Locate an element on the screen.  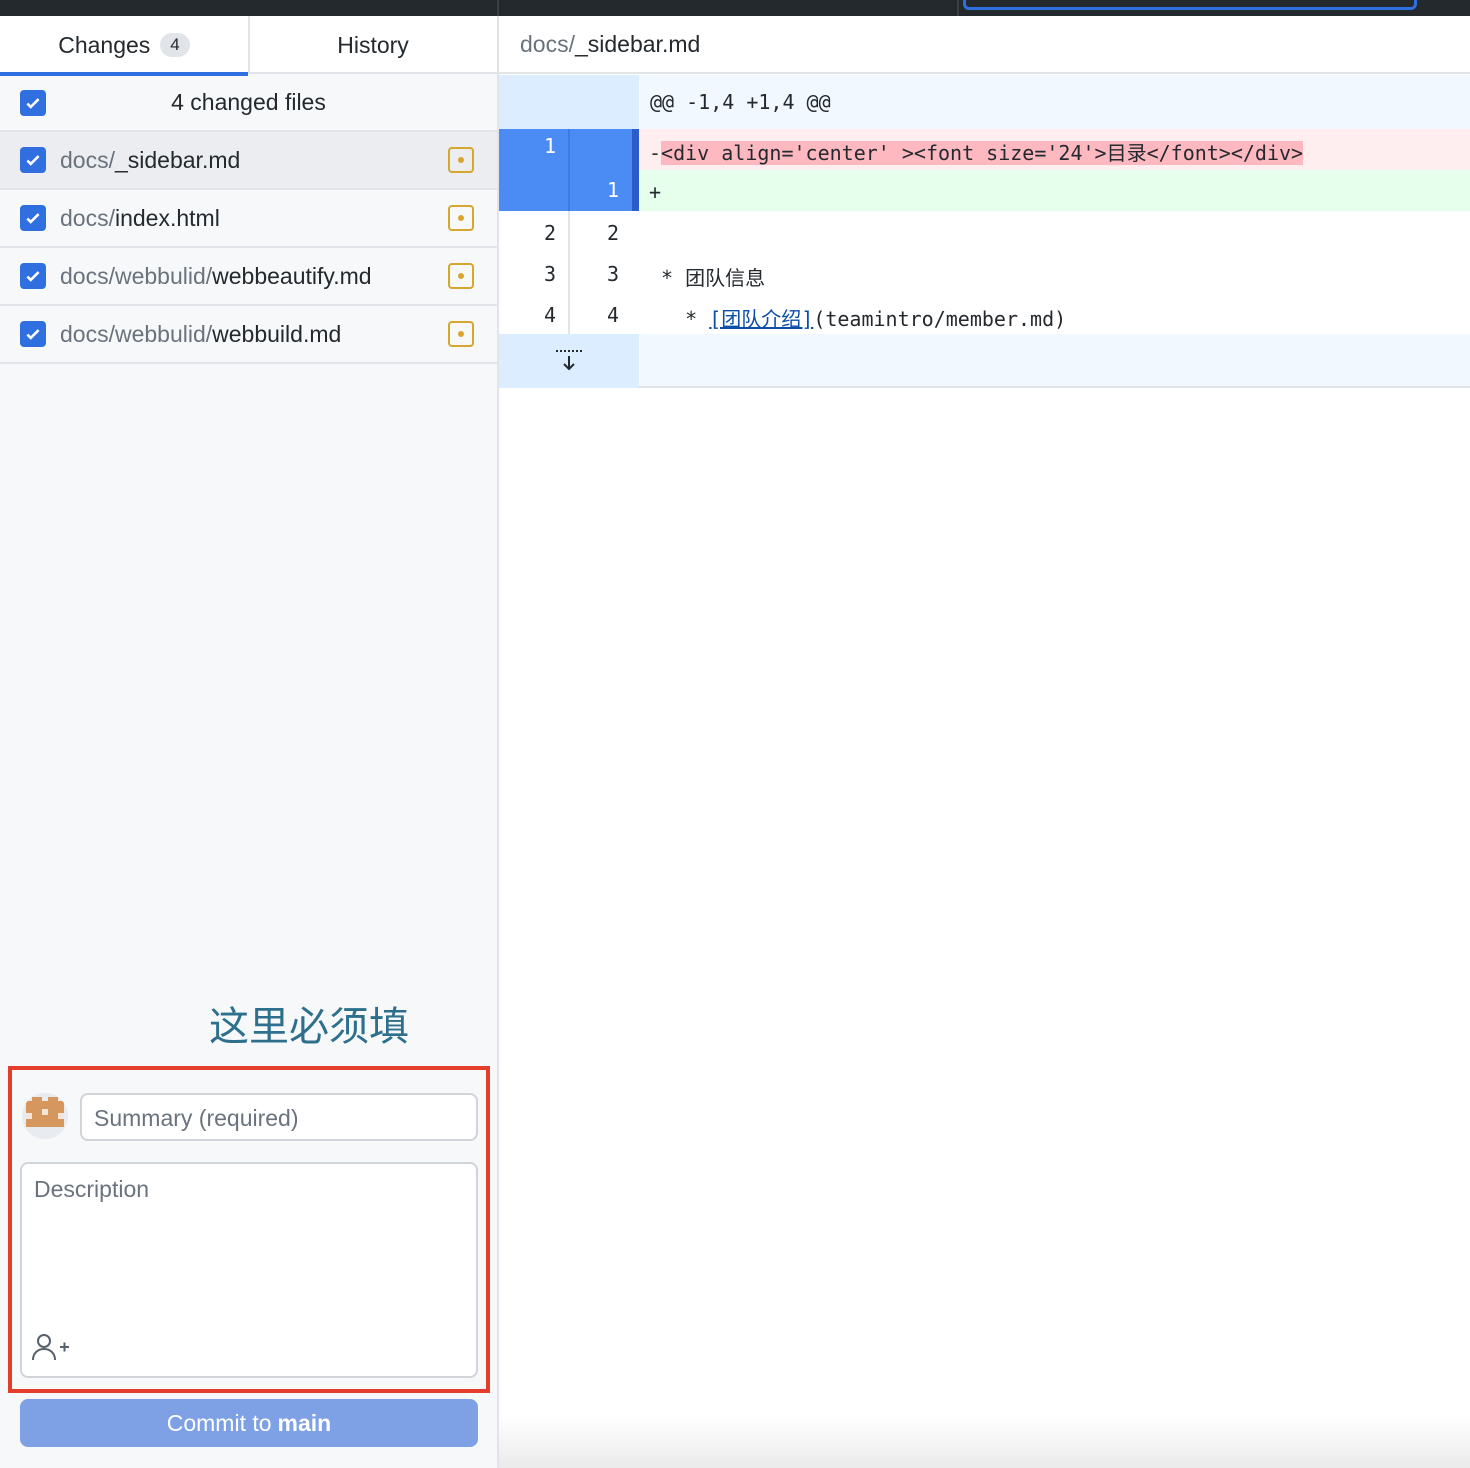
bottom-shade is located at coordinates (984, 1442).